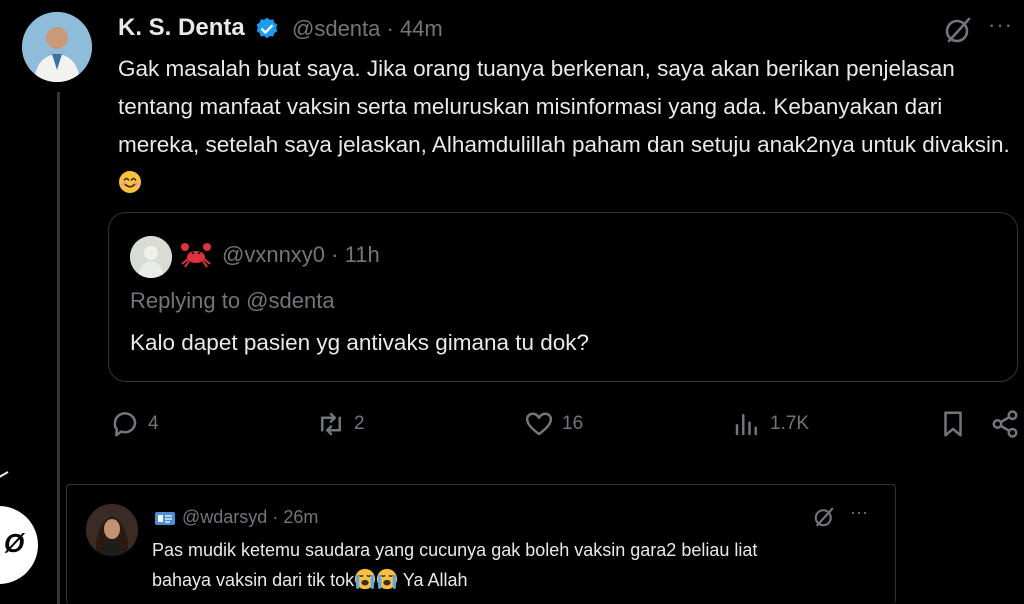 The width and height of the screenshot is (1024, 604). I want to click on views-chart-icon, so click(746, 425).